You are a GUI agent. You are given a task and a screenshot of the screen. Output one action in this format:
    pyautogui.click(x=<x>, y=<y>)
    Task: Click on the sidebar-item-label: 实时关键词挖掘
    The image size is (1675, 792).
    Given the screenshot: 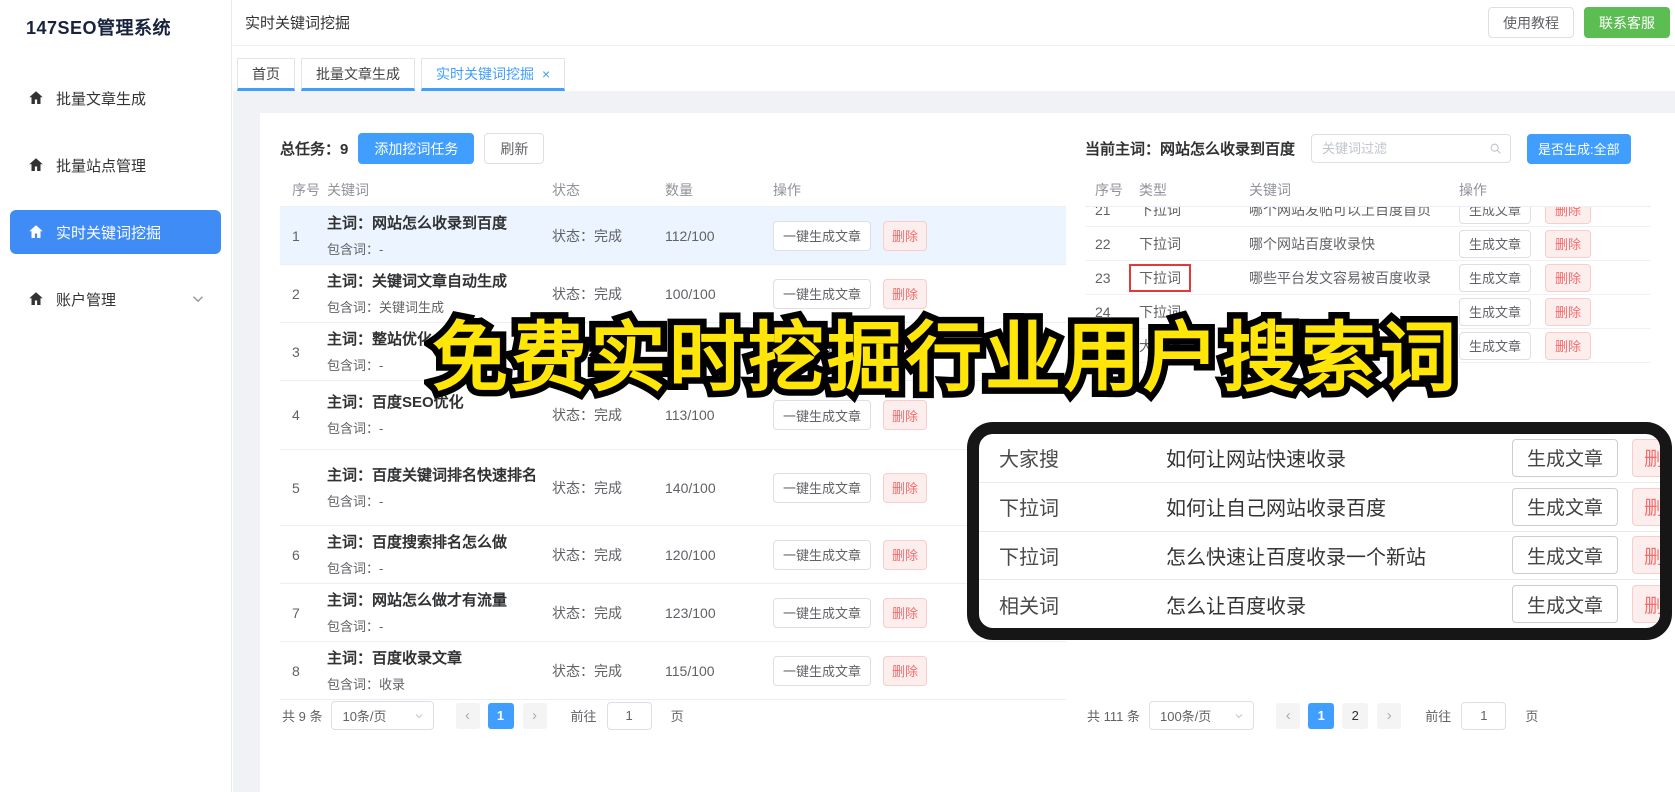 What is the action you would take?
    pyautogui.click(x=109, y=233)
    